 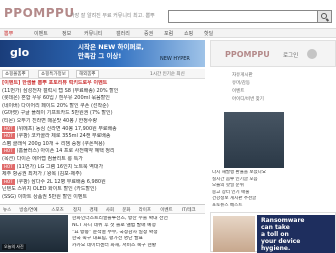 I want to click on list-item-text: (G마켓) 구글 플레이 기프트카드 5만원권 (7% 할인), so click(x=57, y=113).